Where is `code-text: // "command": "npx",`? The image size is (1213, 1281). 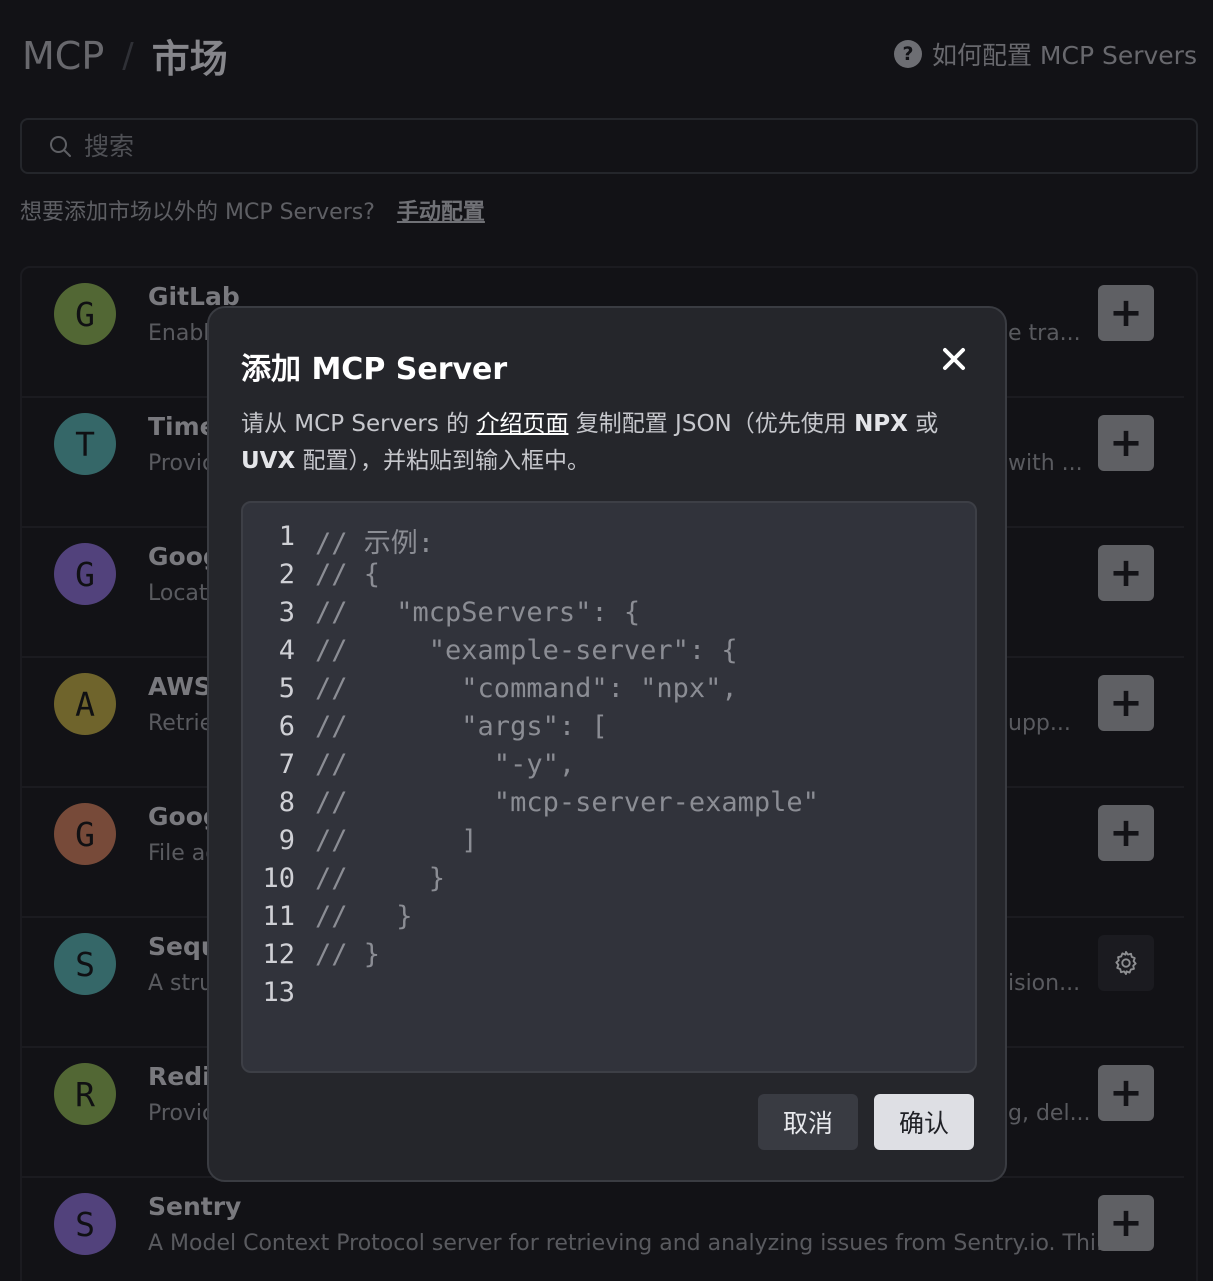 code-text: // "command": "npx", is located at coordinates (526, 688).